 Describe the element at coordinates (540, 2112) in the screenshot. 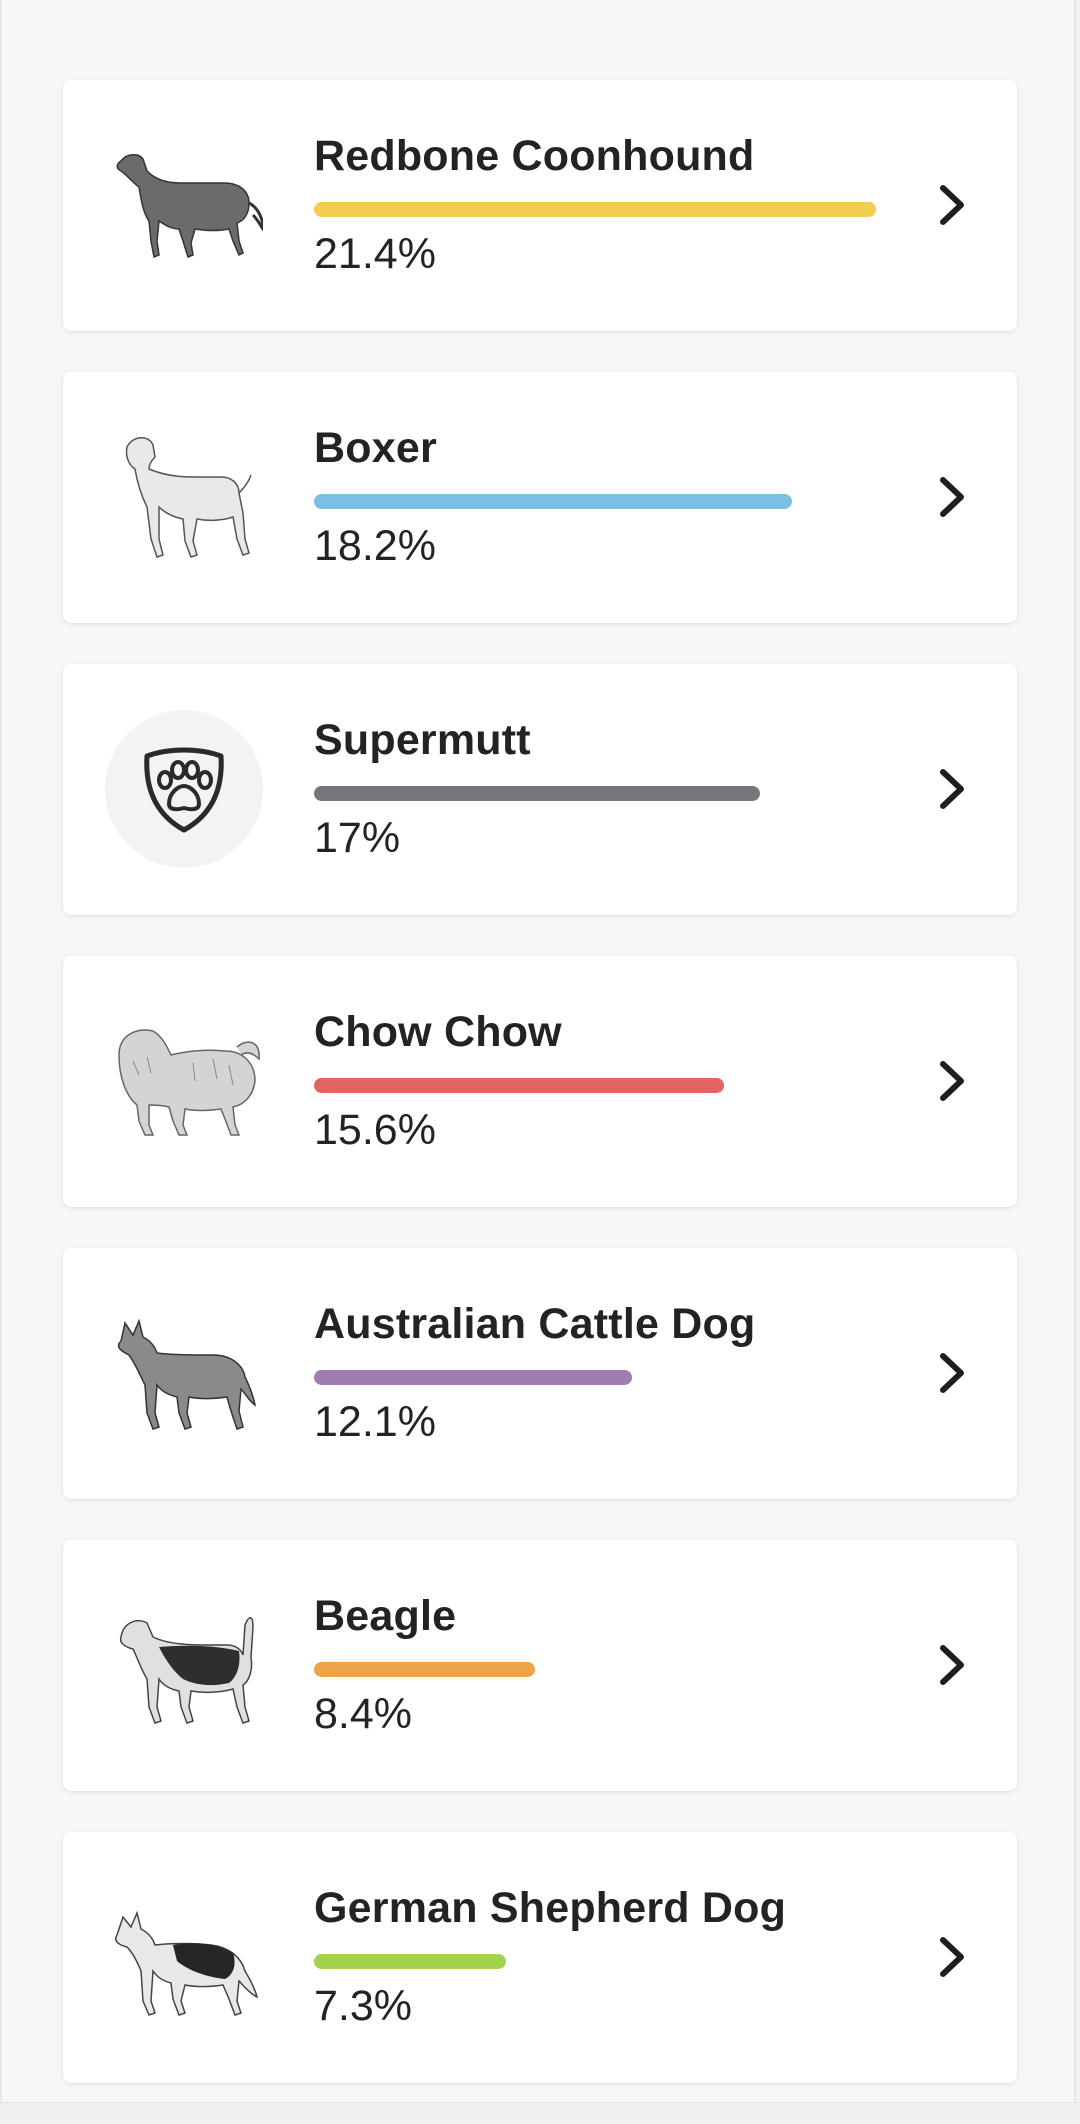

I see `bottom-edge` at that location.